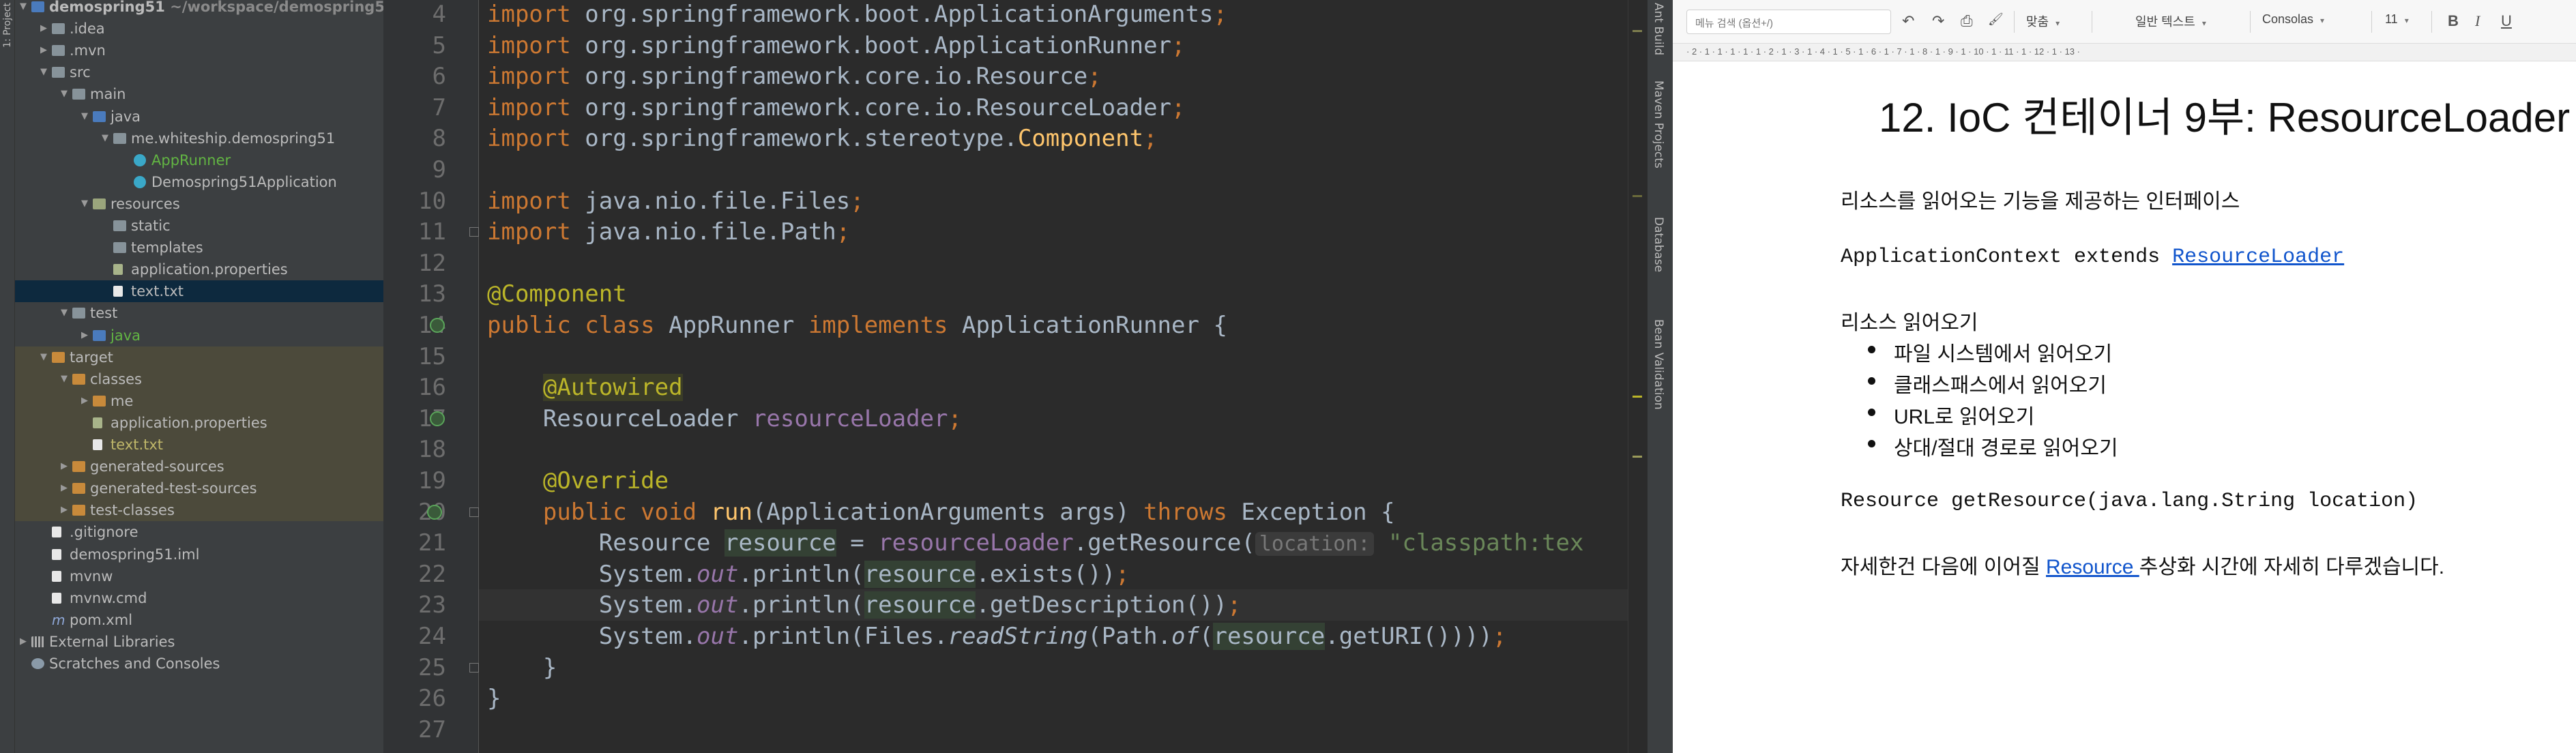 The height and width of the screenshot is (753, 2576). Describe the element at coordinates (7, 376) in the screenshot. I see `project-tool-stripe: 1: Project` at that location.